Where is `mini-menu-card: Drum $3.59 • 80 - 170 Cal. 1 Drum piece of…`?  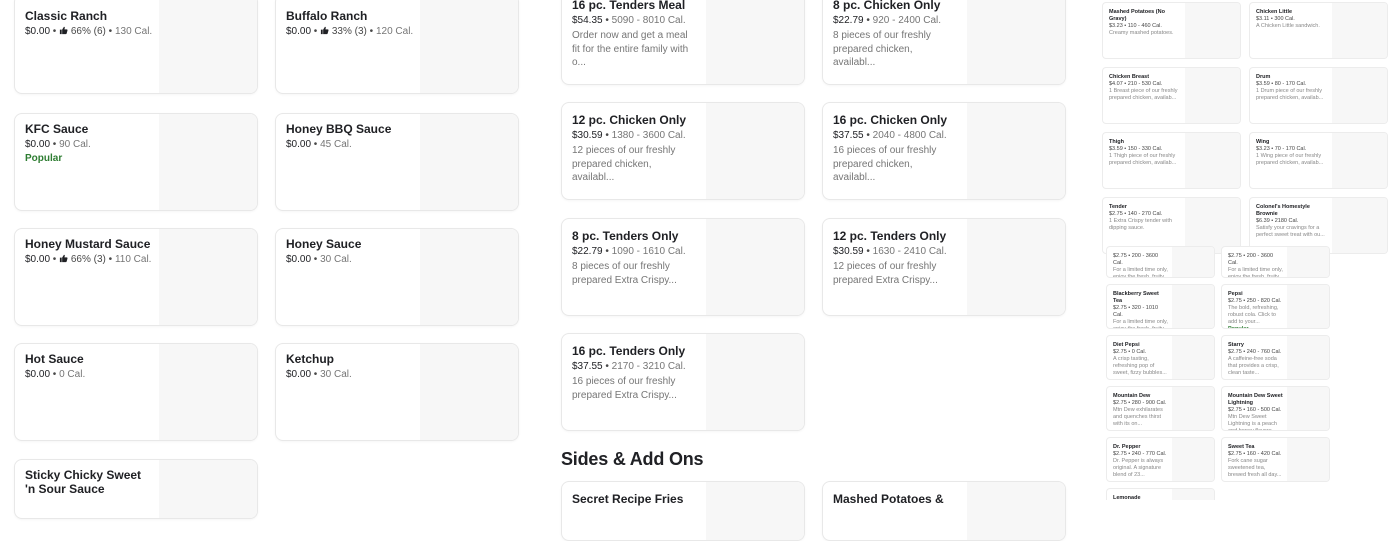
mini-menu-card: Drum $3.59 • 80 - 170 Cal. 1 Drum piece of… is located at coordinates (1318, 95).